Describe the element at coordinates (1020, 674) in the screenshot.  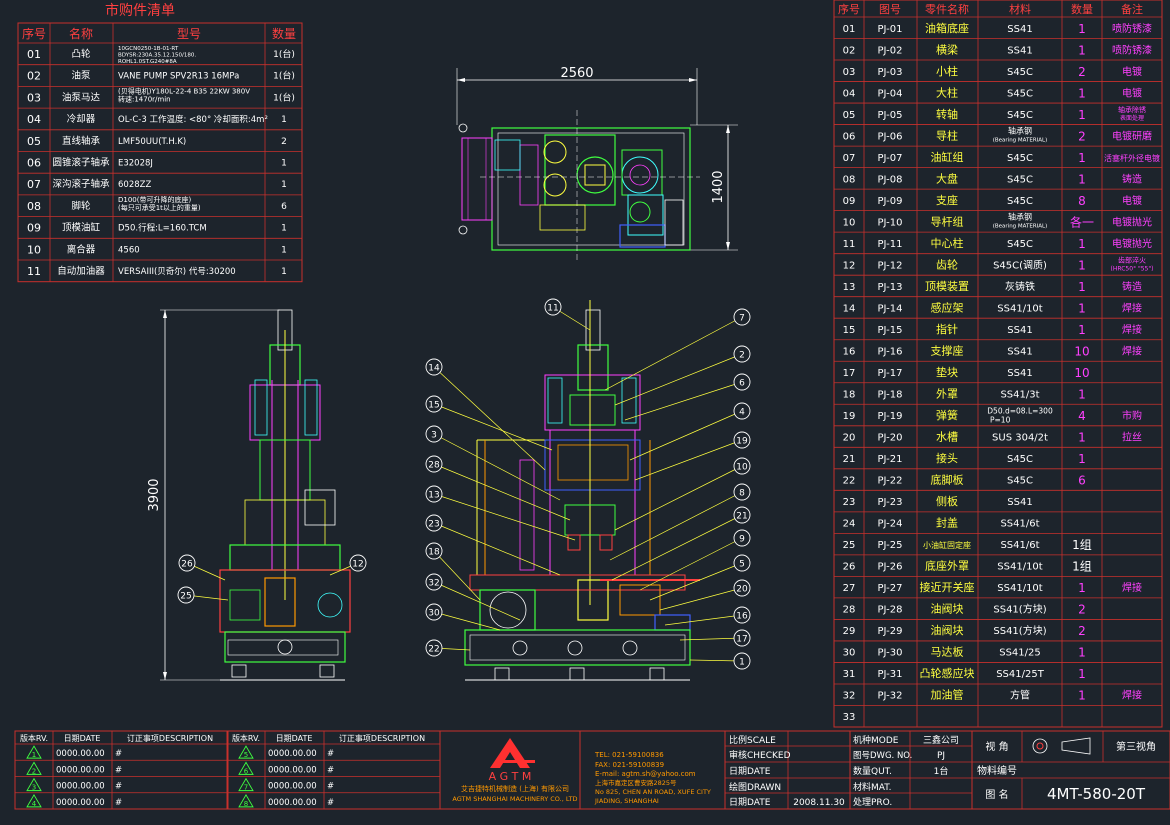
I see `parts-mat: SS41/25T` at that location.